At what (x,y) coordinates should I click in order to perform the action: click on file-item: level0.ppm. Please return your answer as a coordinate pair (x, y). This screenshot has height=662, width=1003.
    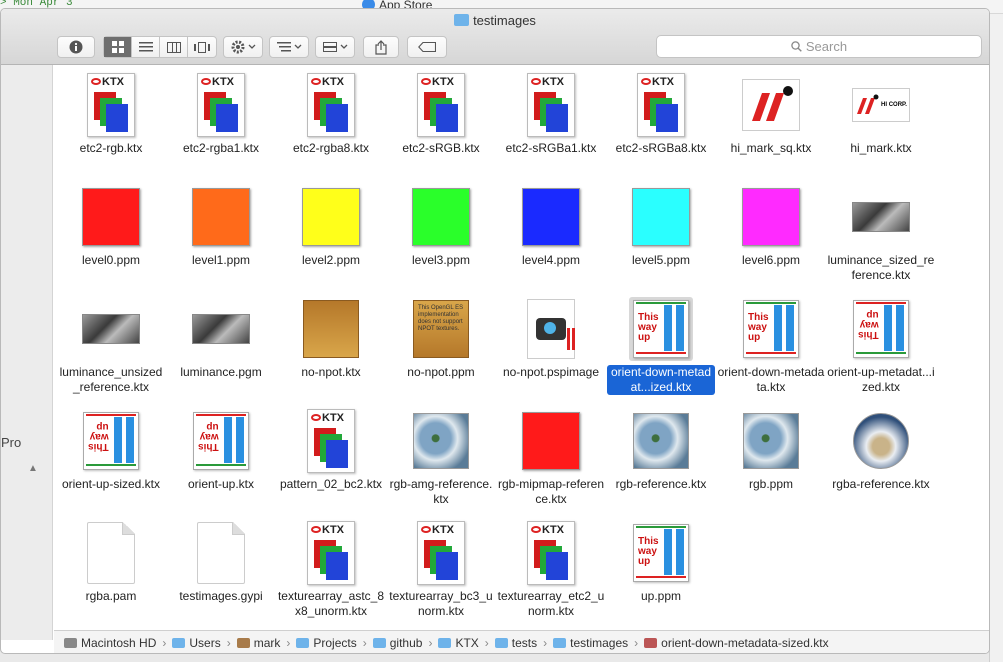
    Looking at the image, I should click on (111, 227).